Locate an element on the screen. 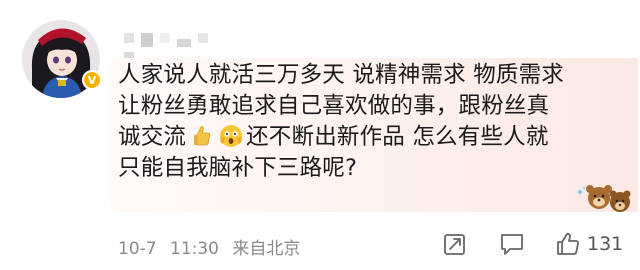 Image resolution: width=640 pixels, height=270 pixels. comment-meta: 10-7 11:30 来自北京 is located at coordinates (213, 246).